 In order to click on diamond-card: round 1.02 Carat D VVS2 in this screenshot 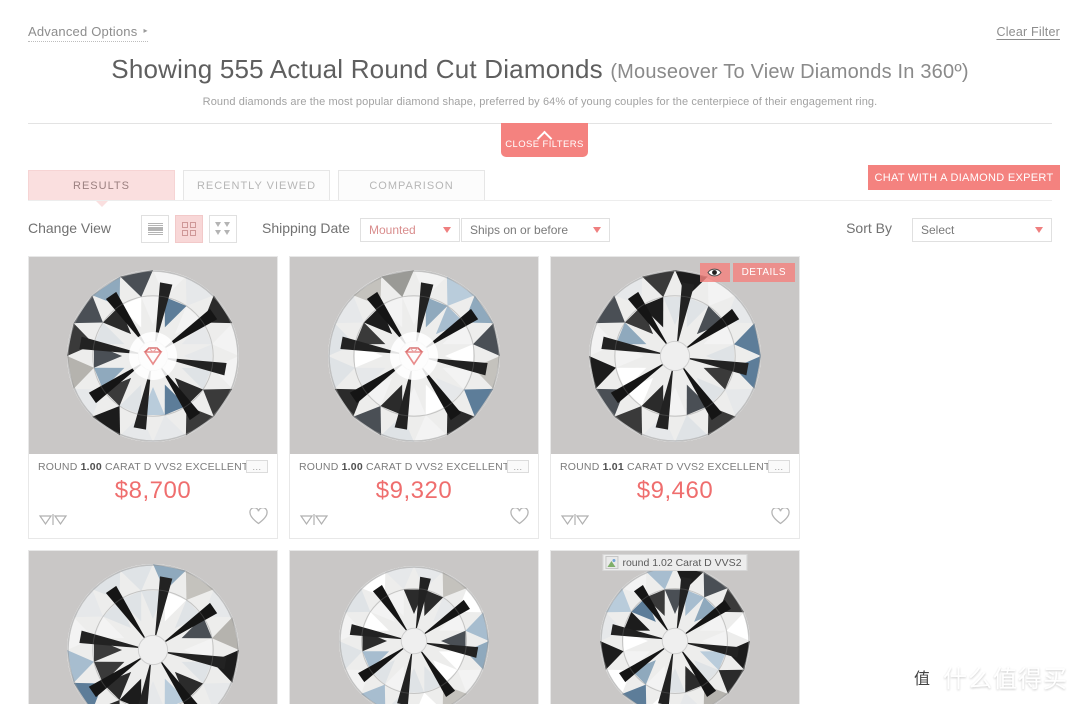, I will do `click(675, 627)`.